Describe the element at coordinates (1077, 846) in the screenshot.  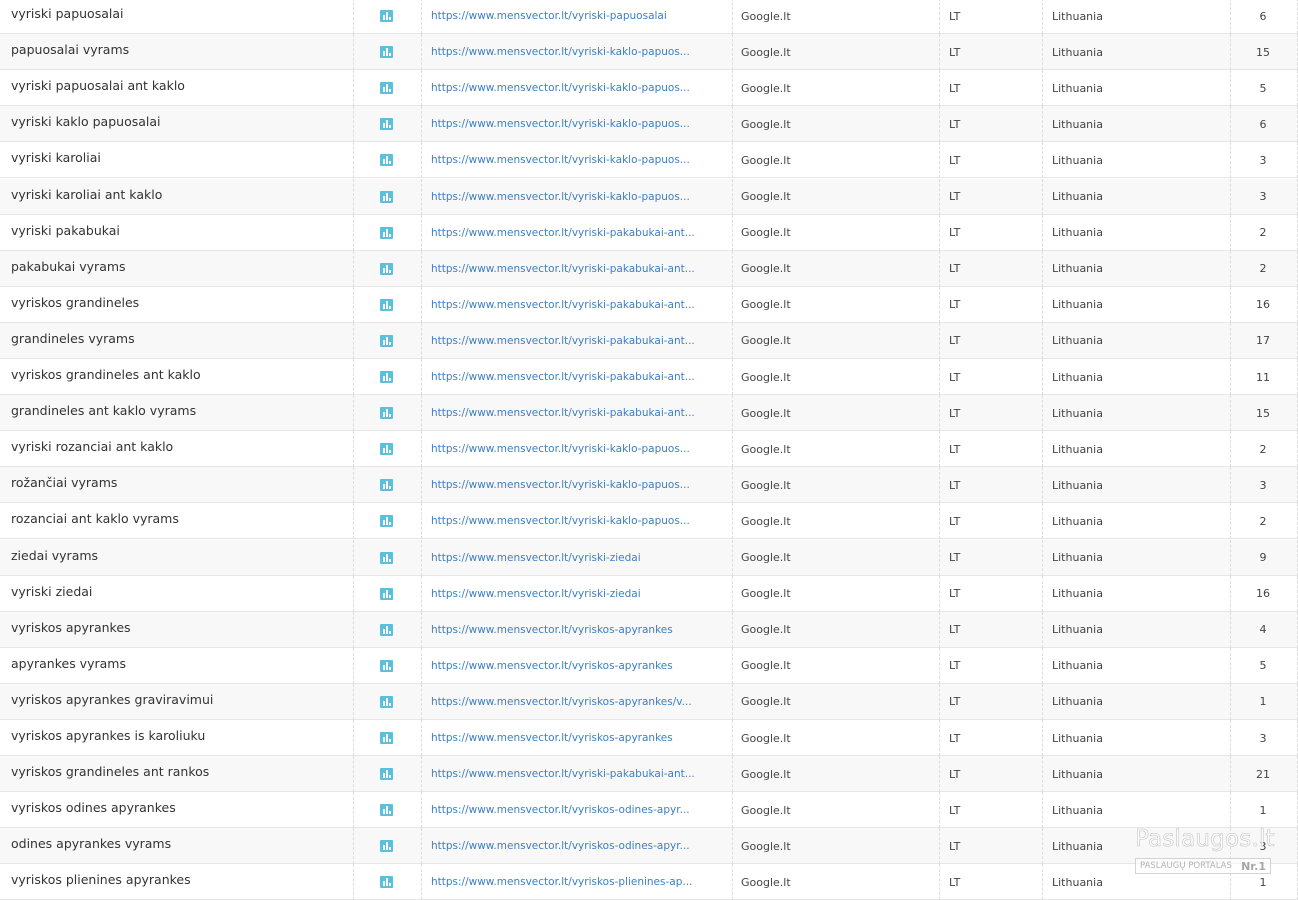
I see `country-text: Lithuania` at that location.